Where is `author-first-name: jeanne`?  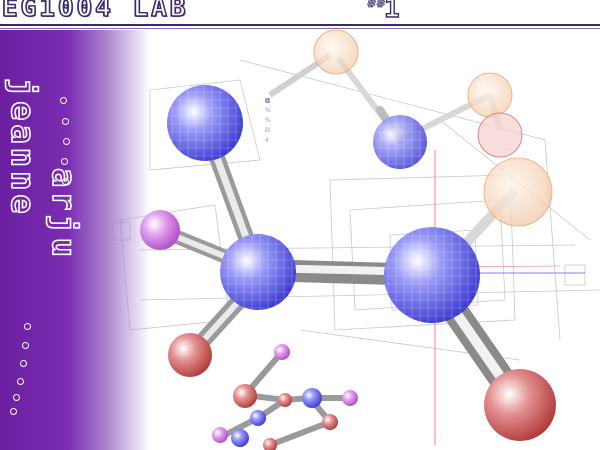 author-first-name: jeanne is located at coordinates (23, 147).